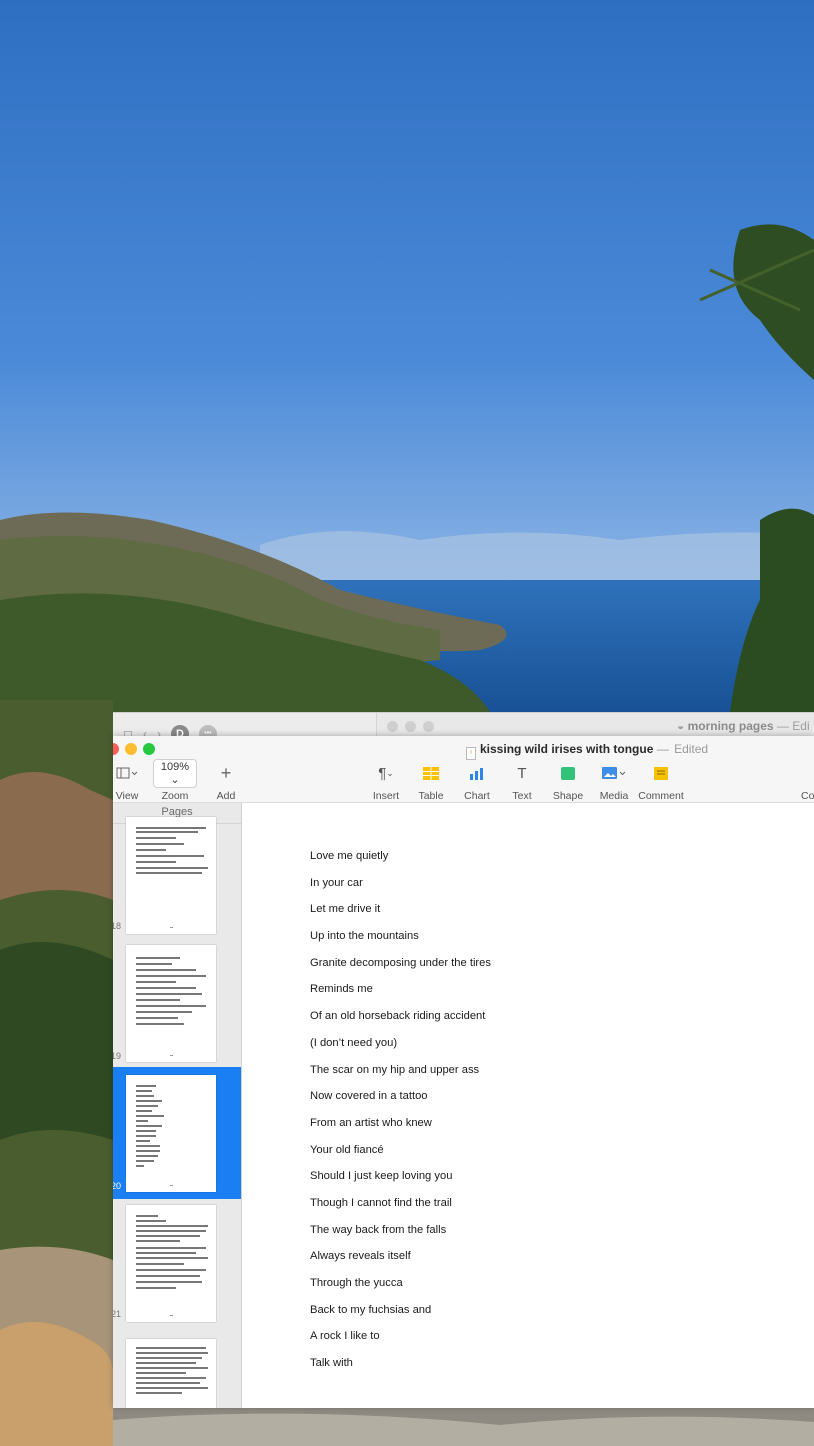  Describe the element at coordinates (568, 796) in the screenshot. I see `shape-label: Shape` at that location.